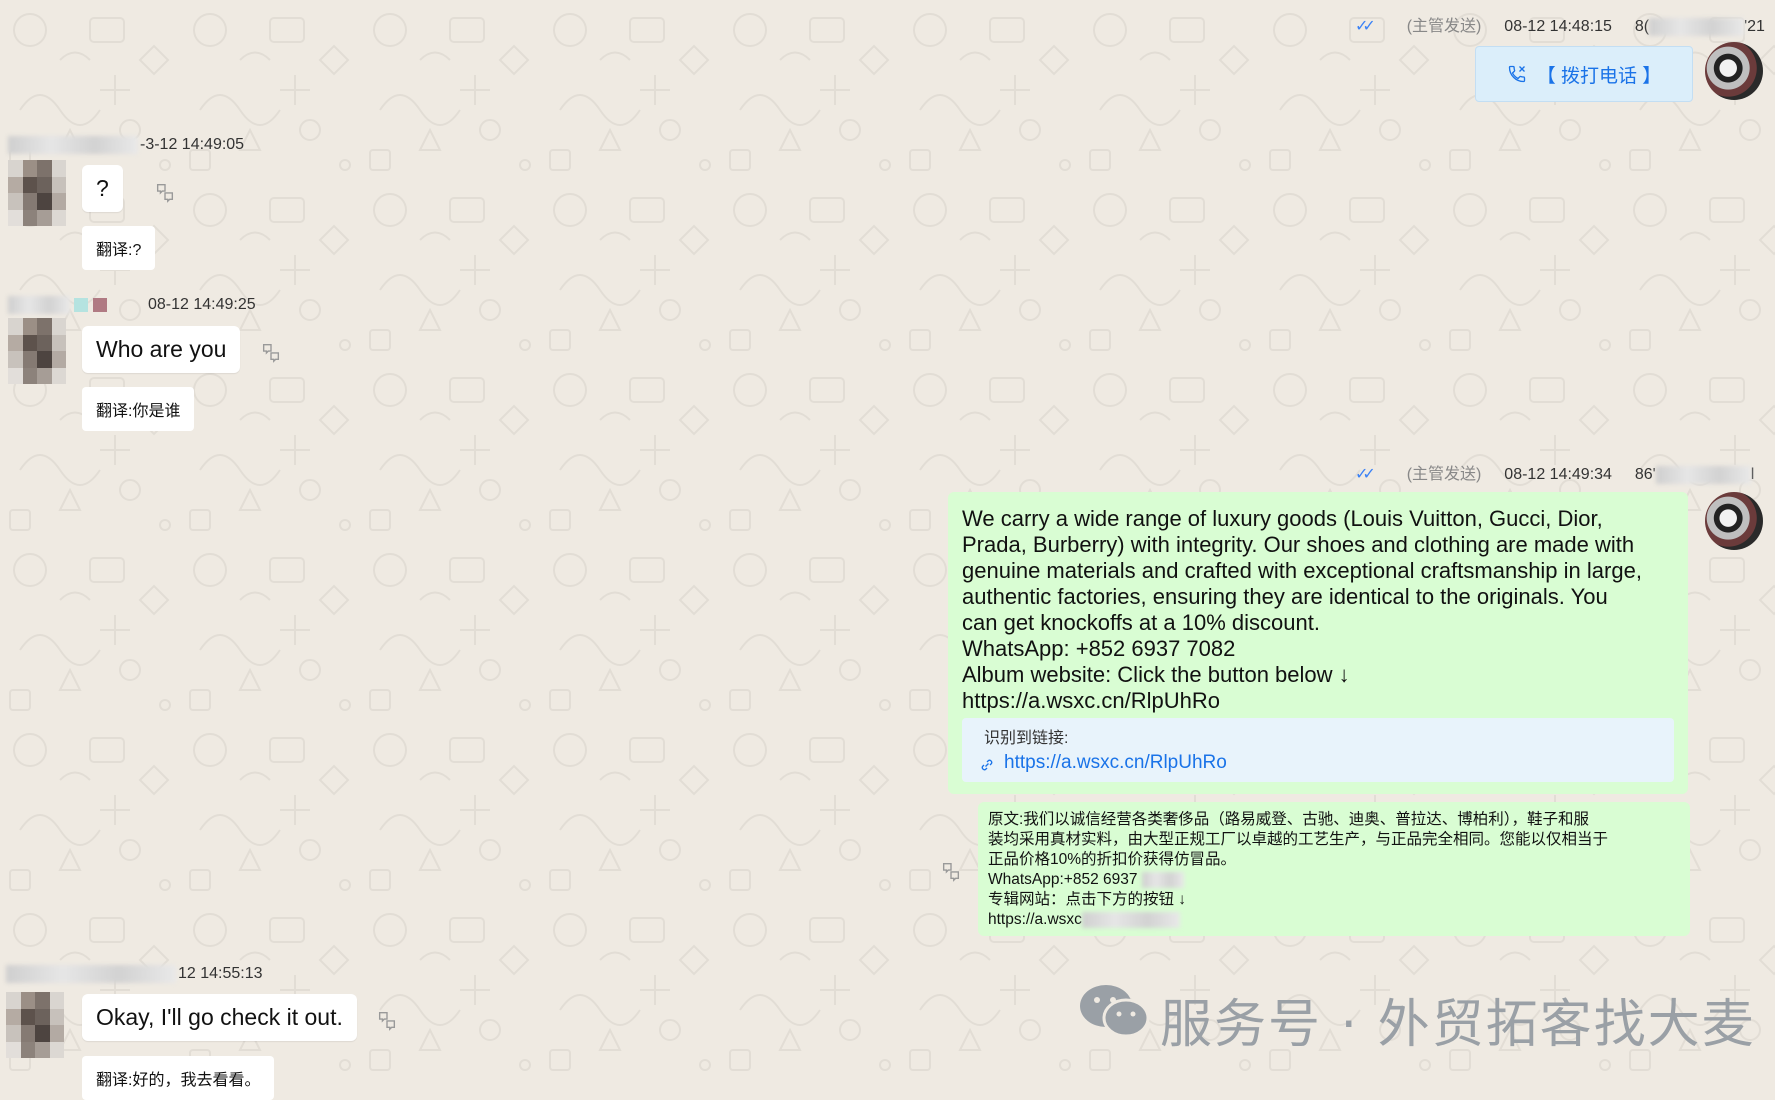 Image resolution: width=1775 pixels, height=1100 pixels. I want to click on translation-text: 翻译:?, so click(119, 250).